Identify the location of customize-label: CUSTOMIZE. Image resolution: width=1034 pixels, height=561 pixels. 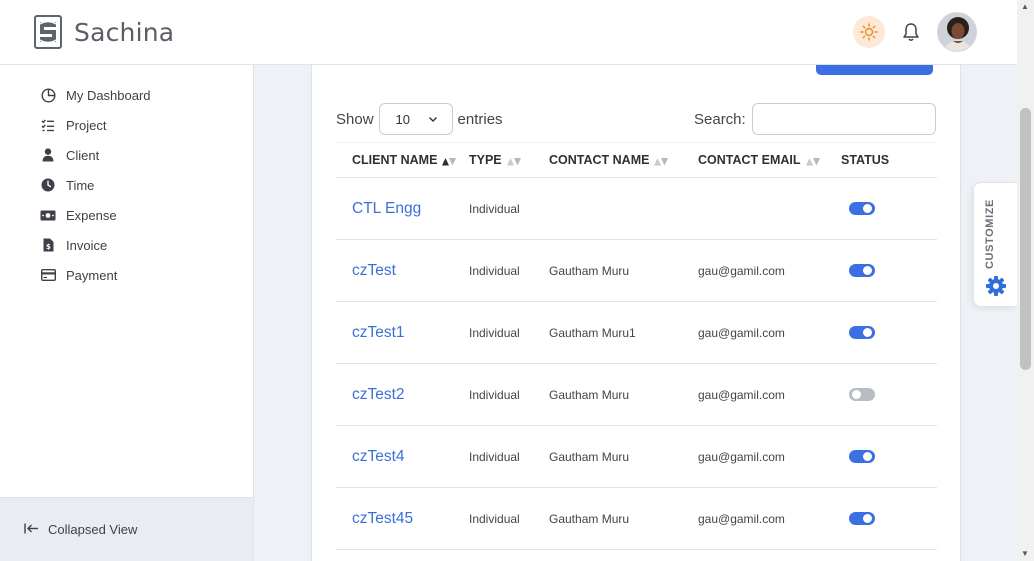
(990, 234).